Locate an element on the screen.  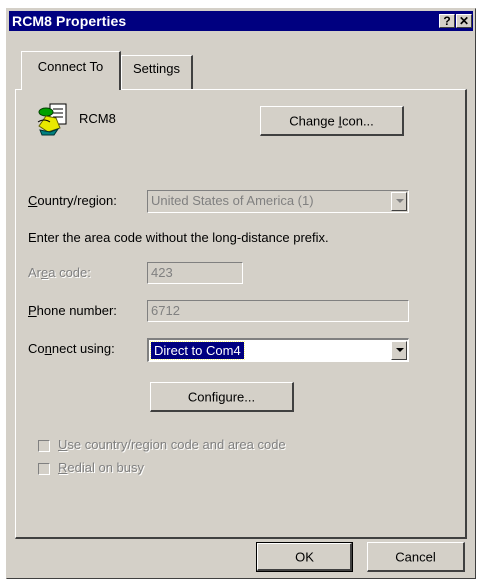
phone-number-field: 6712 is located at coordinates (278, 311).